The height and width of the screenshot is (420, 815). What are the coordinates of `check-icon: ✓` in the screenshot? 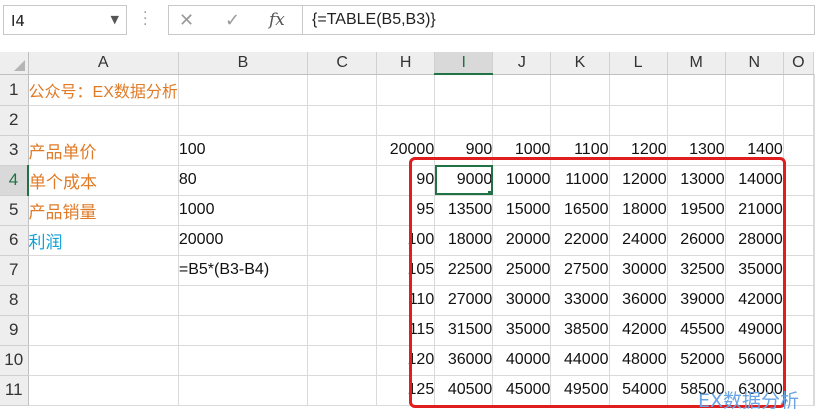 It's located at (232, 20).